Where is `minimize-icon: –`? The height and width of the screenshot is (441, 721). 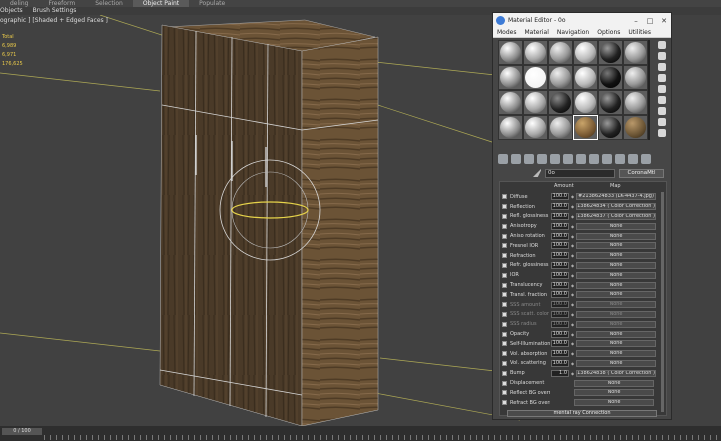
minimize-icon: – is located at coordinates (636, 21).